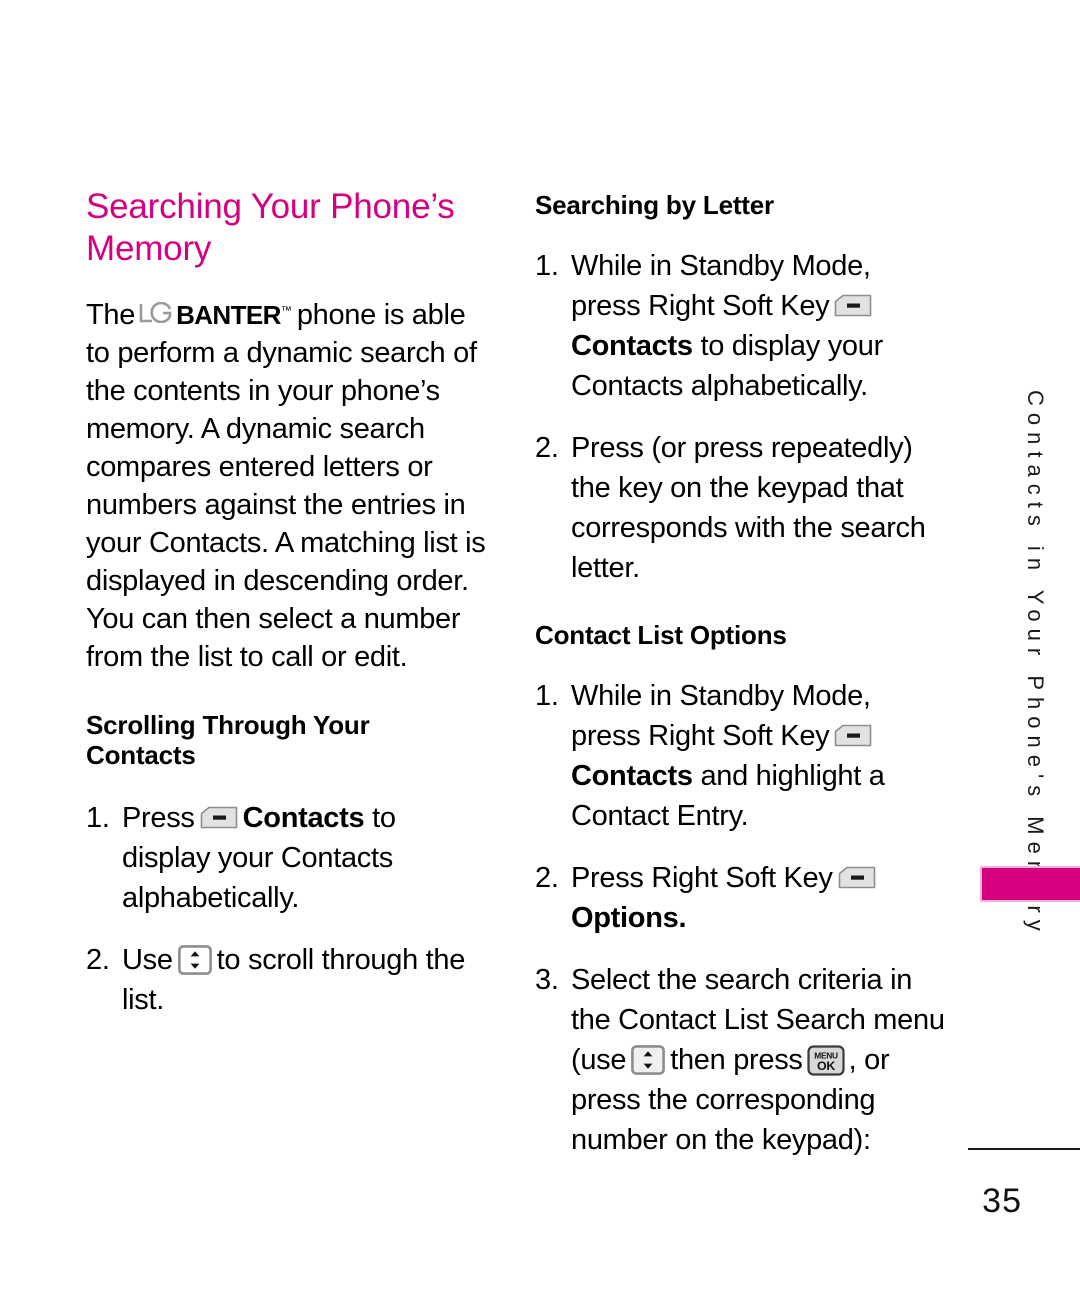 Image resolution: width=1080 pixels, height=1295 pixels. I want to click on banter-wordmark: BANTER, so click(228, 315).